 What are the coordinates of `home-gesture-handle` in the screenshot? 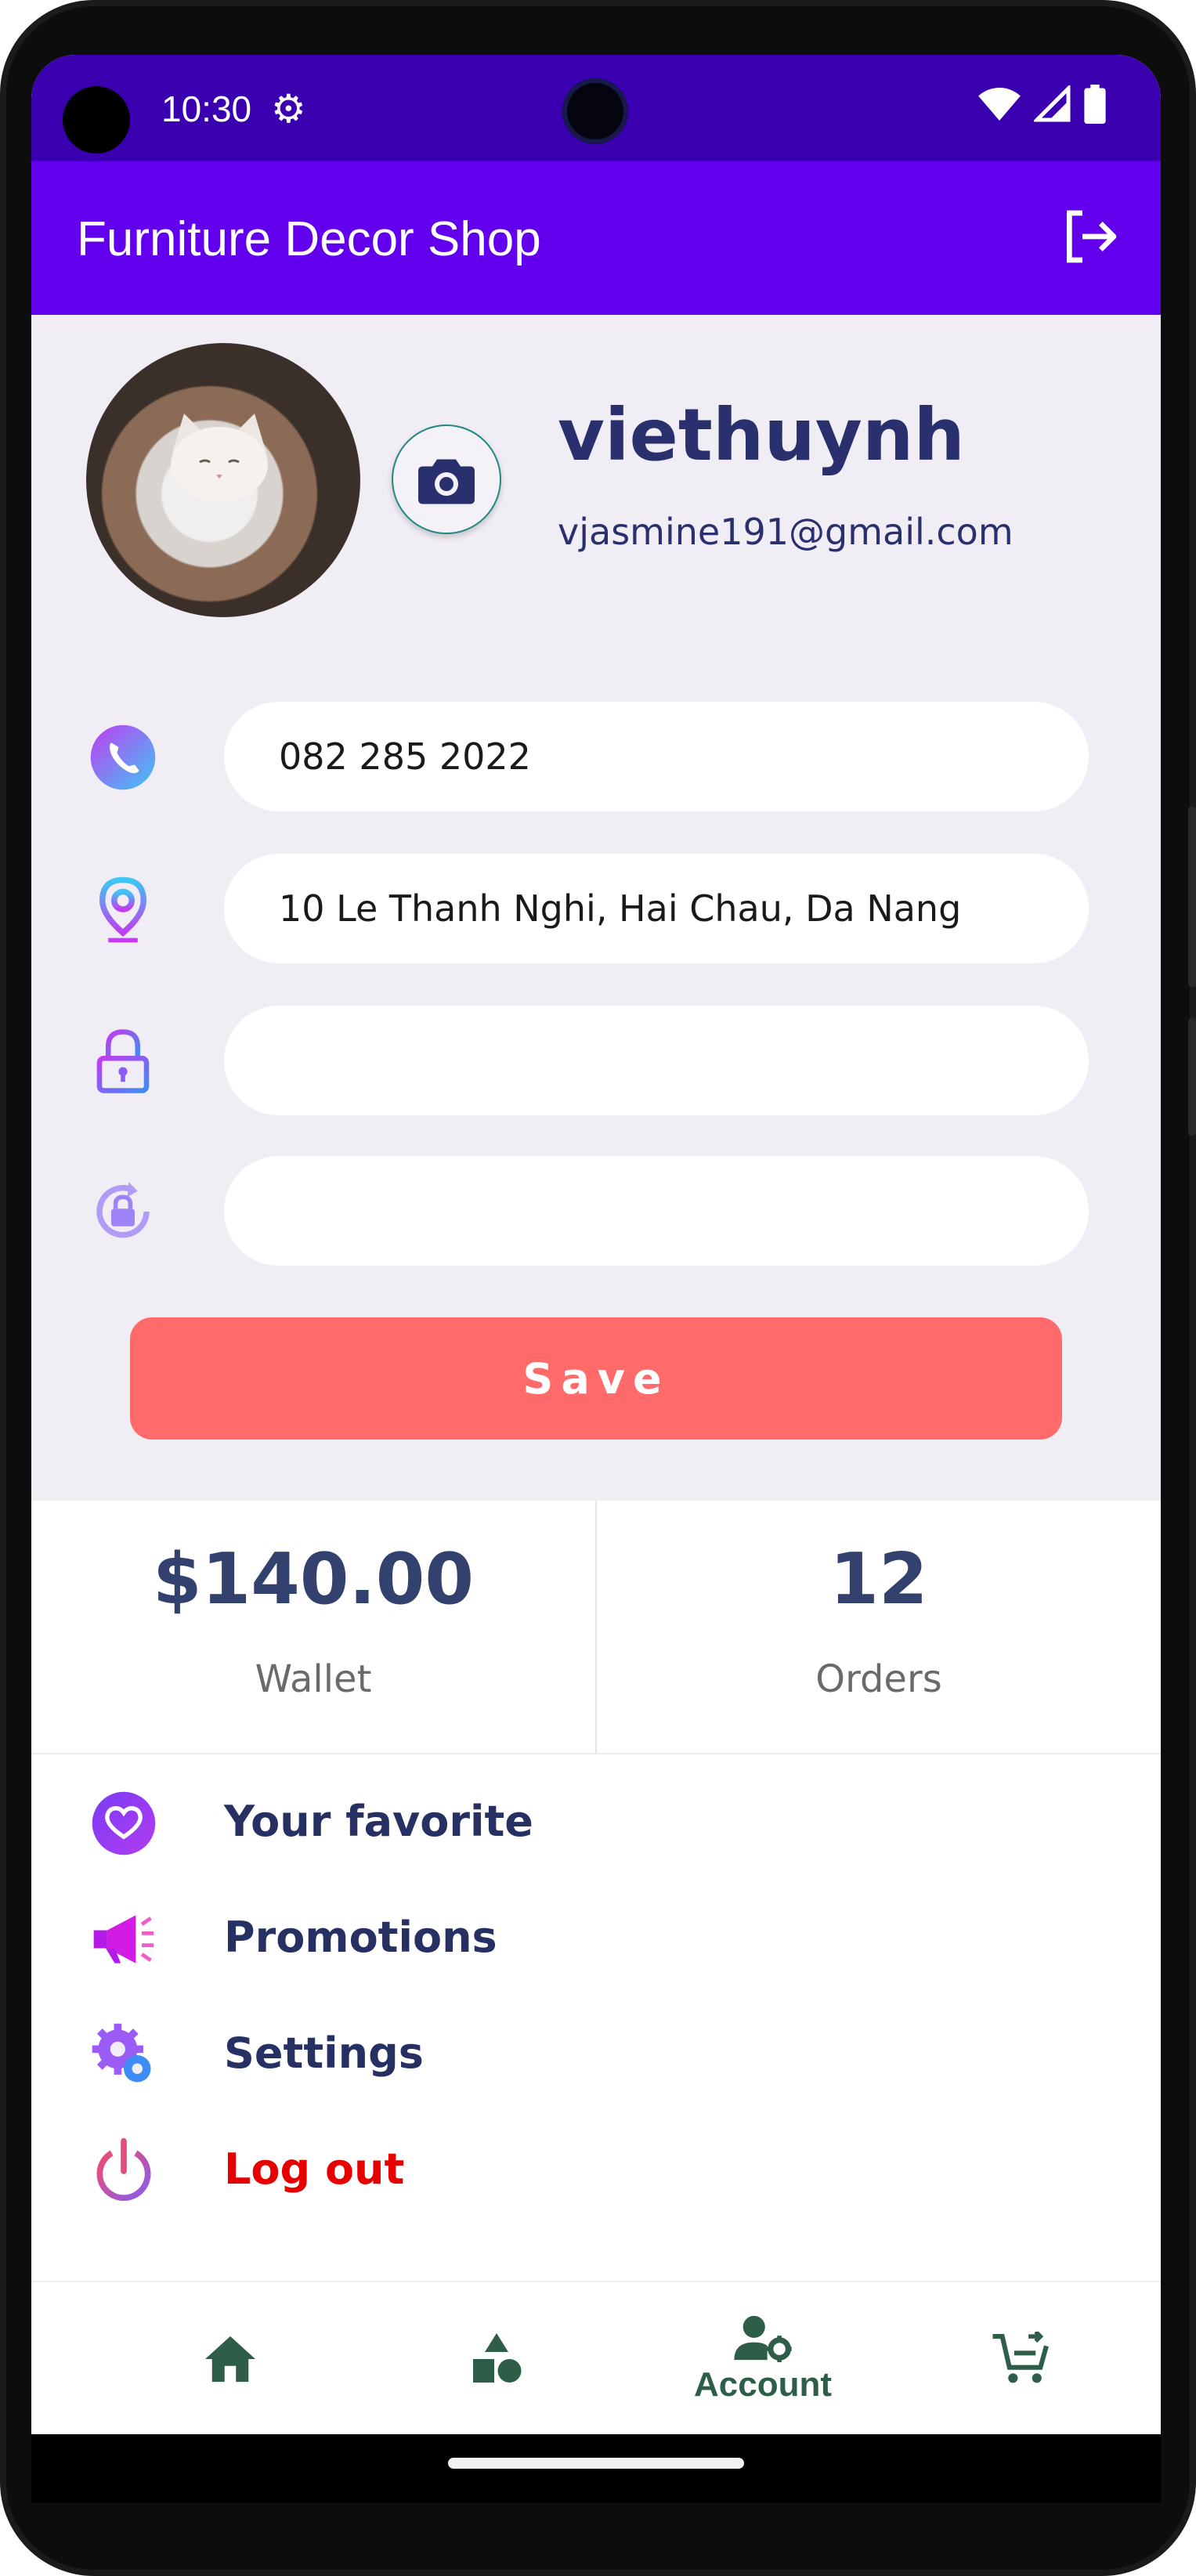 It's located at (596, 2463).